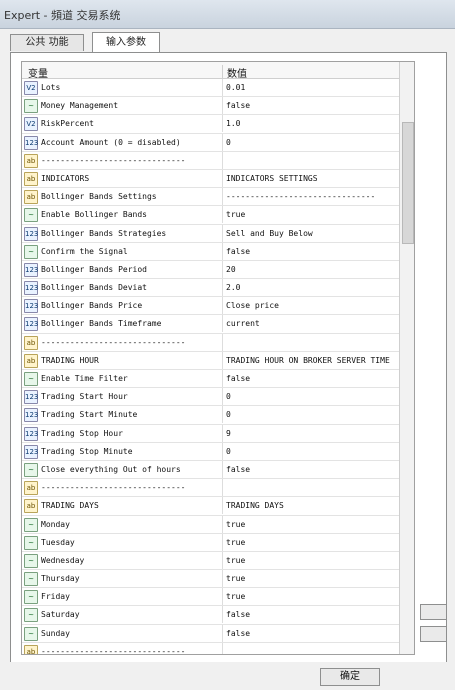 This screenshot has height=690, width=455. I want to click on param-value: 2.0, so click(233, 287).